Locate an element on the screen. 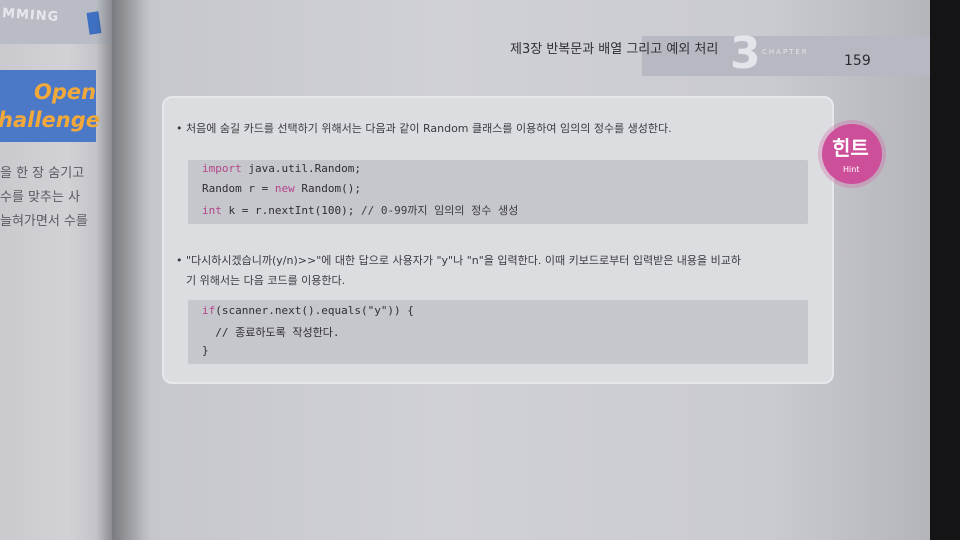 This screenshot has width=960, height=540. code-line-new-random: Random r = new Random(); is located at coordinates (281, 188).